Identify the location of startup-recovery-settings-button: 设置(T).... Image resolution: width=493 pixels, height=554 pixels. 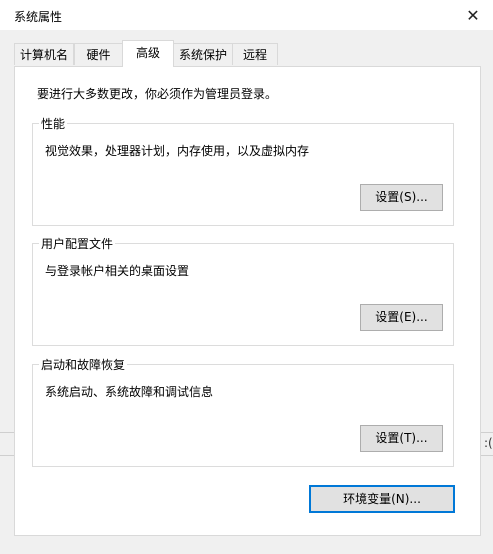
(401, 438).